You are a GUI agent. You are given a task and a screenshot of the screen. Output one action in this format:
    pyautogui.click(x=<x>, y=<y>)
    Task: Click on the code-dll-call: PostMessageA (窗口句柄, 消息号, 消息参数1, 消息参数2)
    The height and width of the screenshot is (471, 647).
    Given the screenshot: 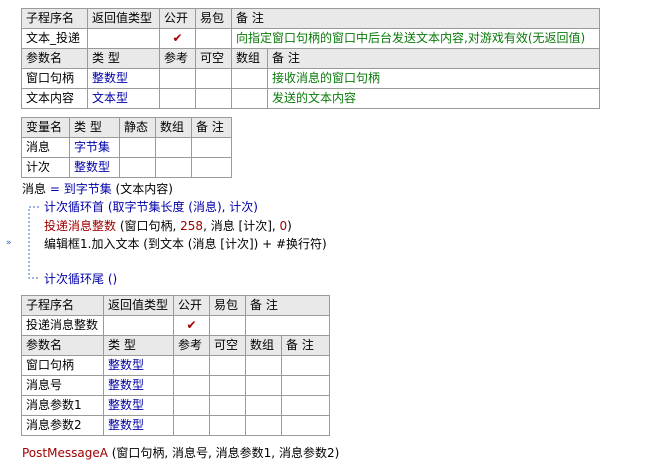 What is the action you would take?
    pyautogui.click(x=180, y=453)
    